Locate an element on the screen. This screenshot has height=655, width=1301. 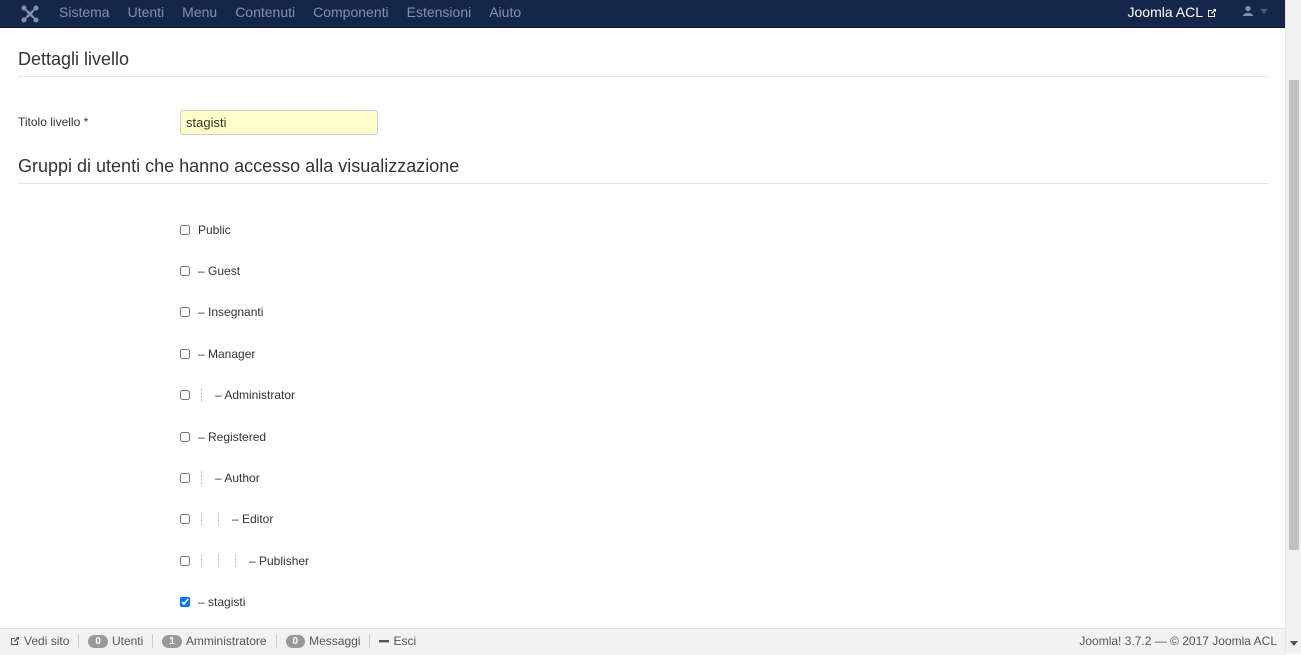
title-input is located at coordinates (279, 122).